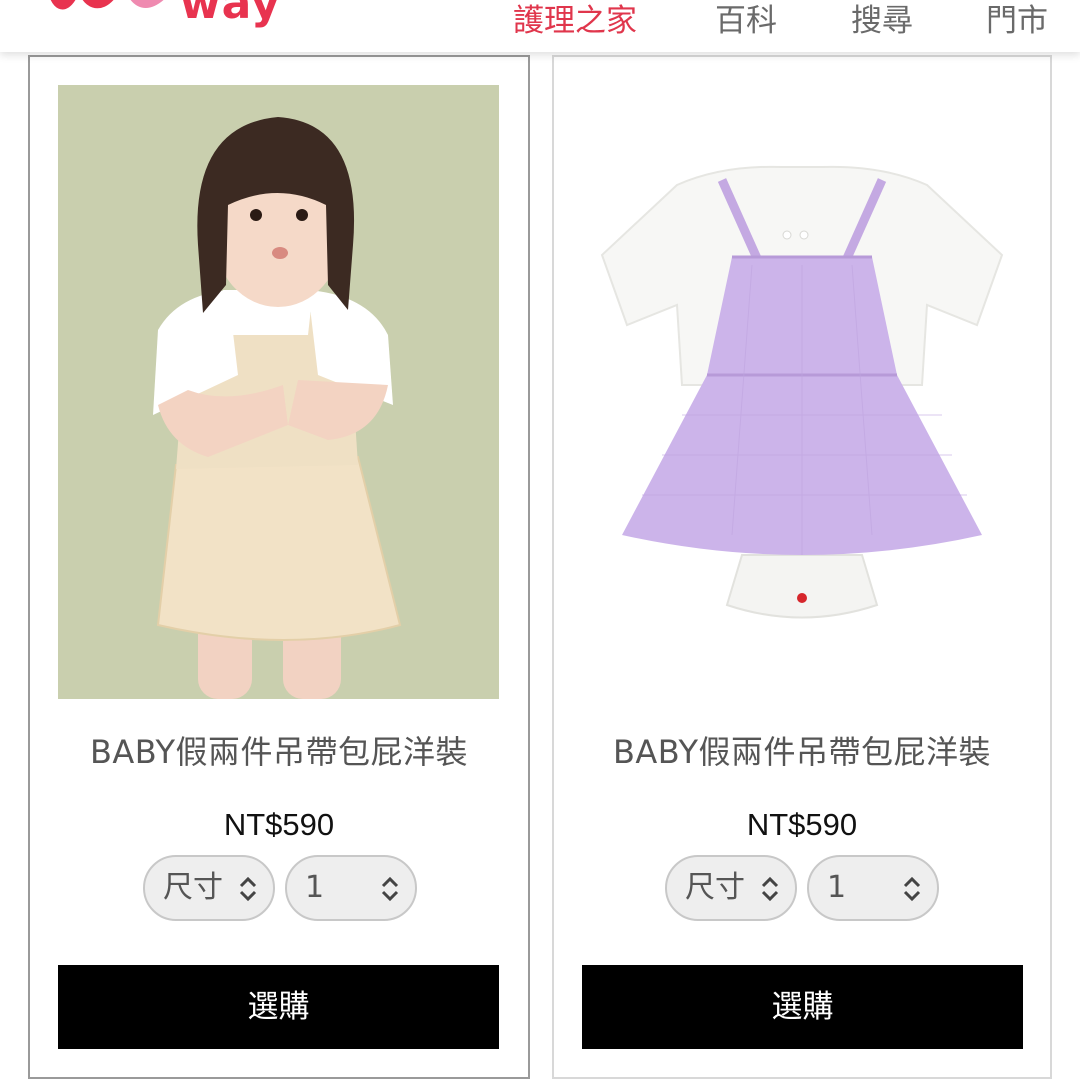 The image size is (1080, 1081). Describe the element at coordinates (1017, 23) in the screenshot. I see `nav-item-stores: 門市` at that location.